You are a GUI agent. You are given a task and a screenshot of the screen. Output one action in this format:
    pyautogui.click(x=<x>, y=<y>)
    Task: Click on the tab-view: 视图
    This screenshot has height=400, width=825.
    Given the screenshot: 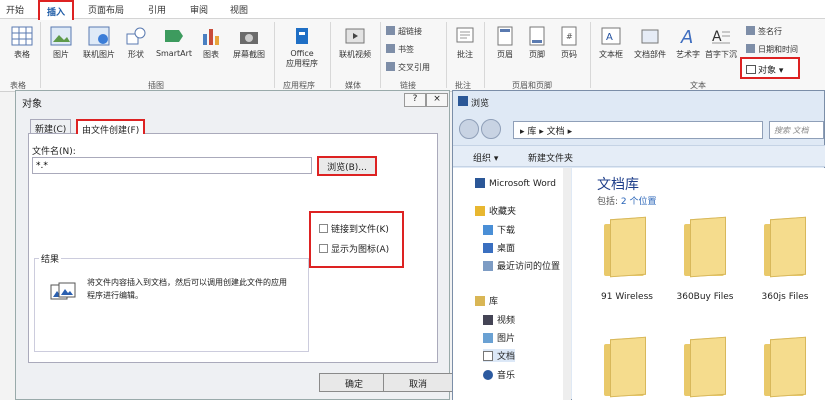 What is the action you would take?
    pyautogui.click(x=239, y=9)
    